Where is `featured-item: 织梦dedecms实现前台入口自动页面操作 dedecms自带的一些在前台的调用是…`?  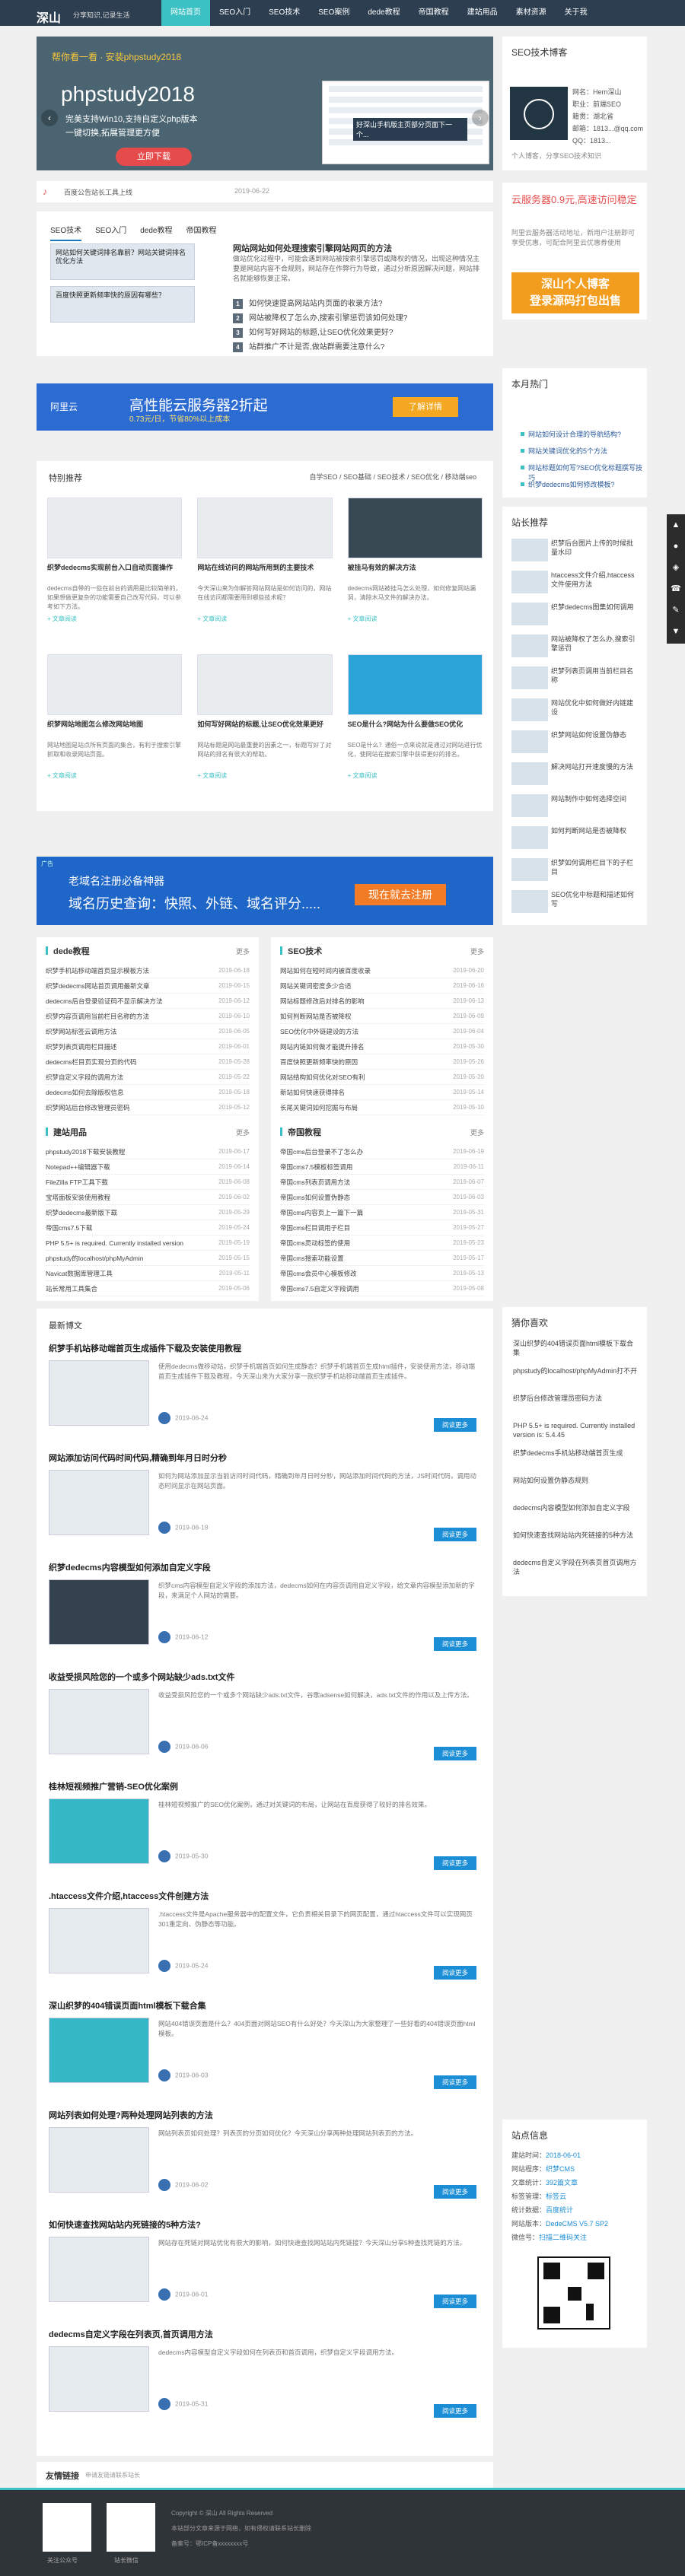 featured-item: 织梦dedecms实现前台入口自动页面操作 dedecms自带的一些在前台的调用是… is located at coordinates (115, 574).